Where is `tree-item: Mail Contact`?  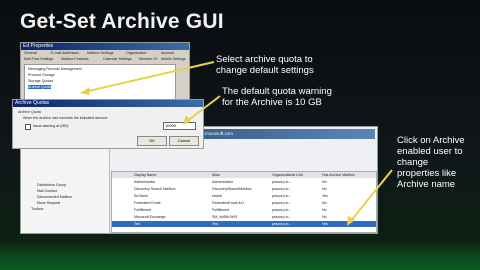 tree-item: Mail Contact is located at coordinates (47, 191).